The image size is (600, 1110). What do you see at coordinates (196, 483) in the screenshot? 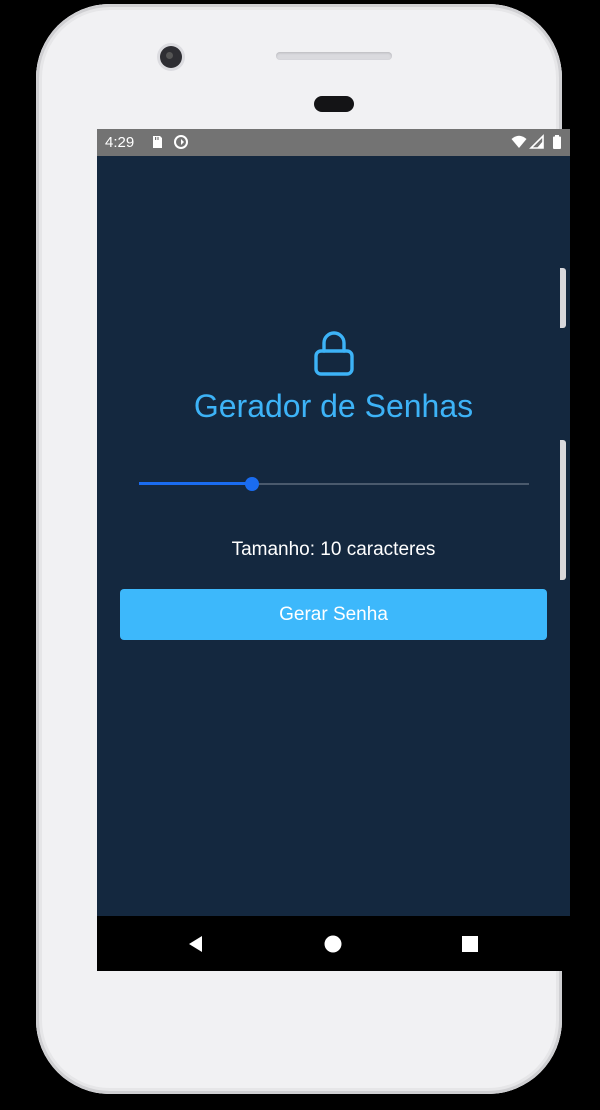
I see `slider-fill` at bounding box center [196, 483].